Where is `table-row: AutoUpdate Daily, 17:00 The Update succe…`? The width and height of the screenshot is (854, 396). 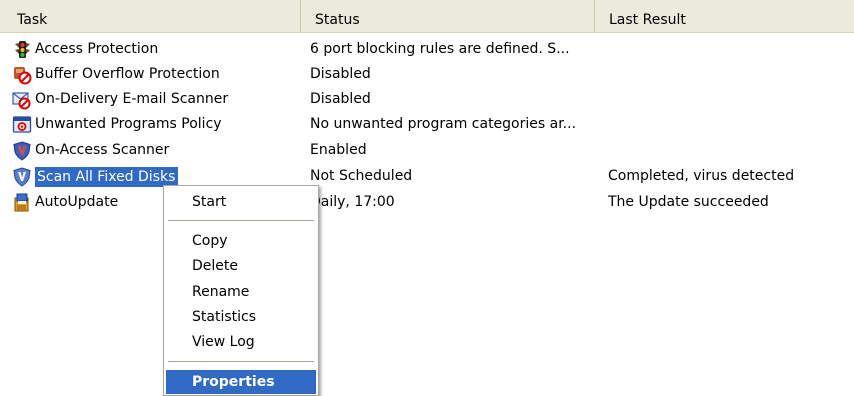
table-row: AutoUpdate Daily, 17:00 The Update succe… is located at coordinates (427, 202).